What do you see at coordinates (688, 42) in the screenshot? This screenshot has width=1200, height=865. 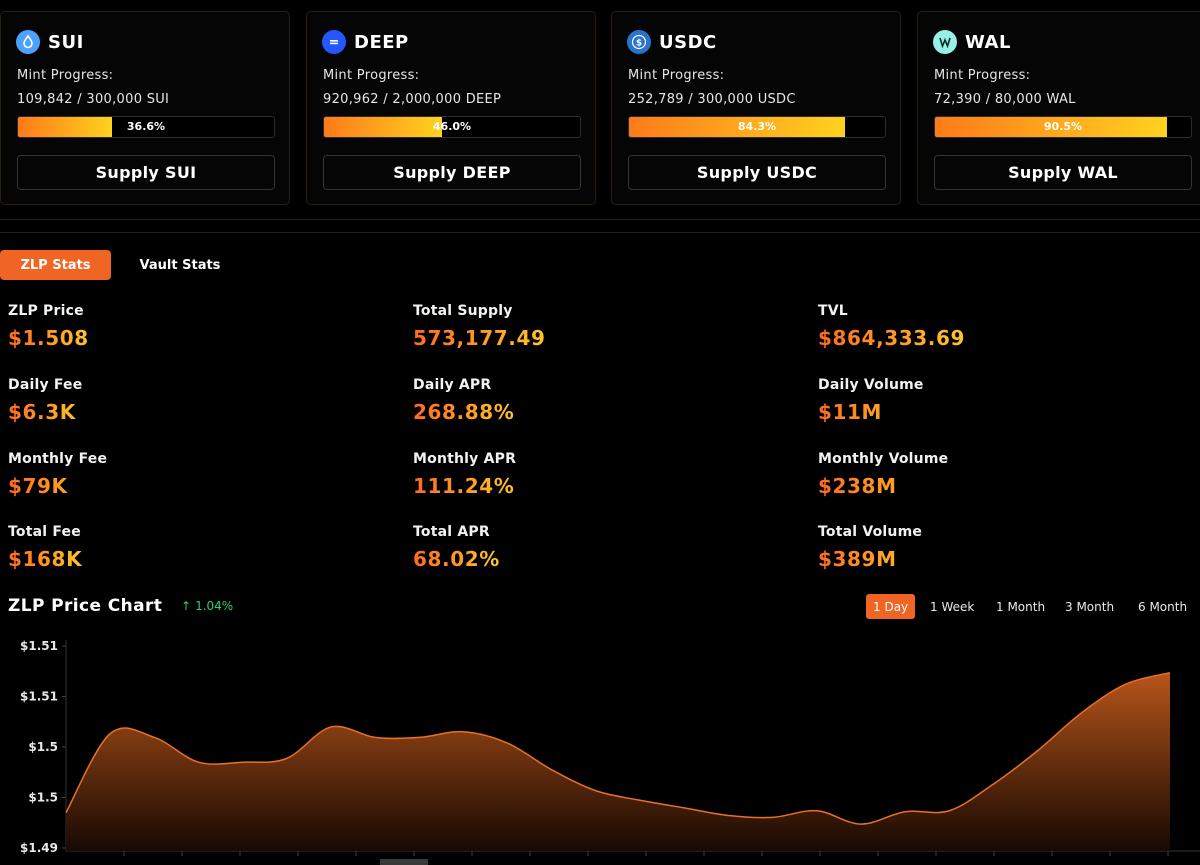 I see `asset-name: USDC` at bounding box center [688, 42].